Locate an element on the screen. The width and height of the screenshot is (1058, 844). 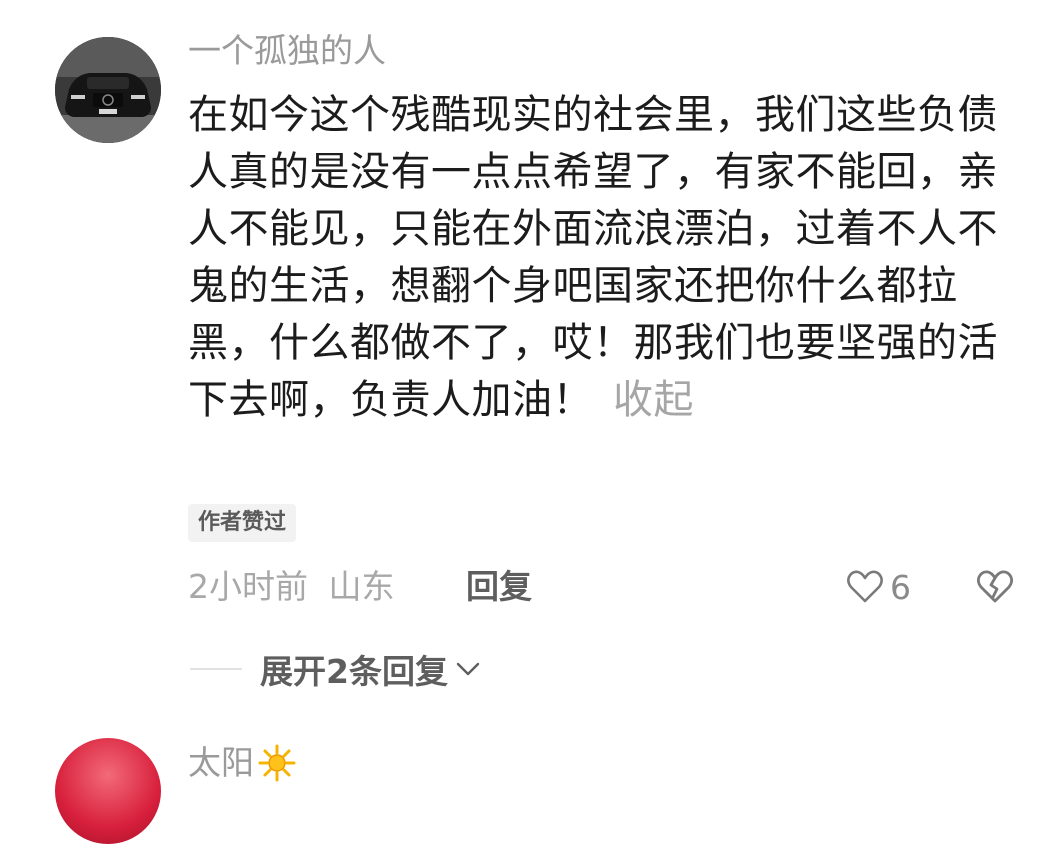
author-liked-badge: 作者赞过 is located at coordinates (242, 523).